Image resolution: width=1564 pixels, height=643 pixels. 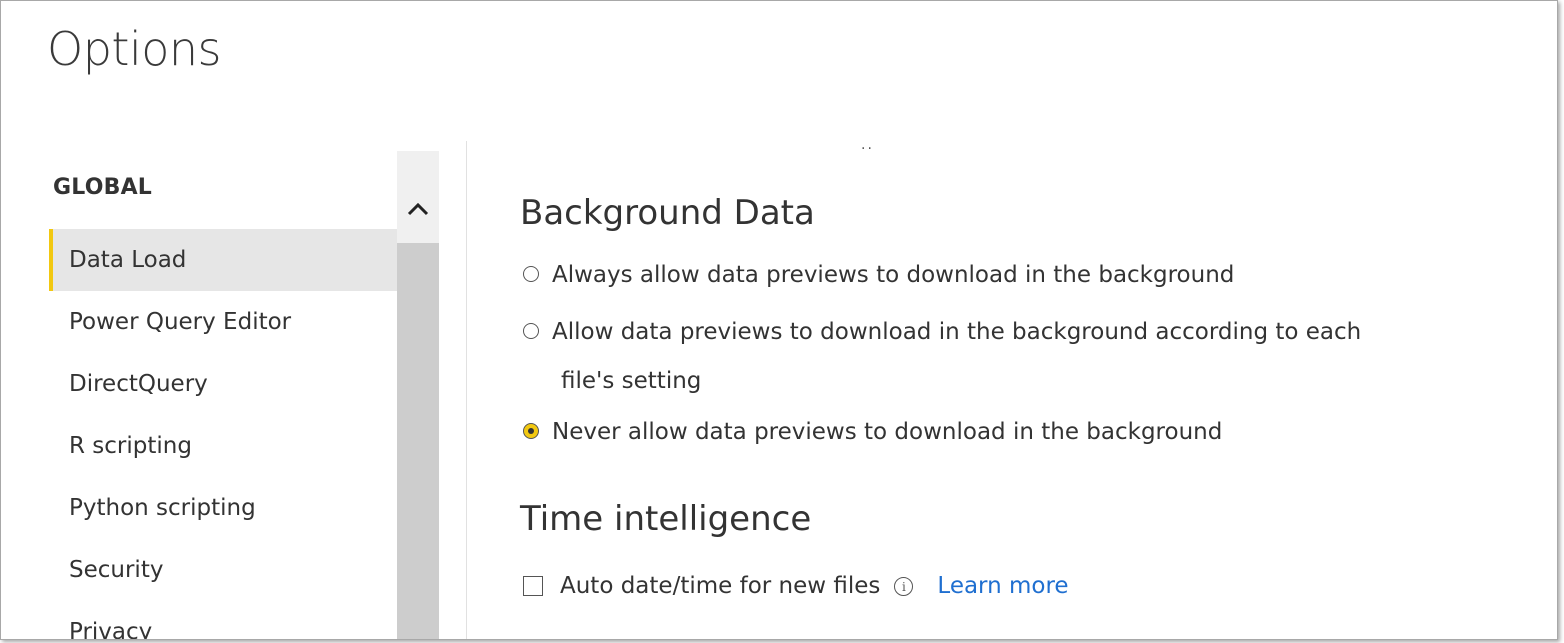 I want to click on radio-label-continuation: file's setting, so click(x=631, y=381).